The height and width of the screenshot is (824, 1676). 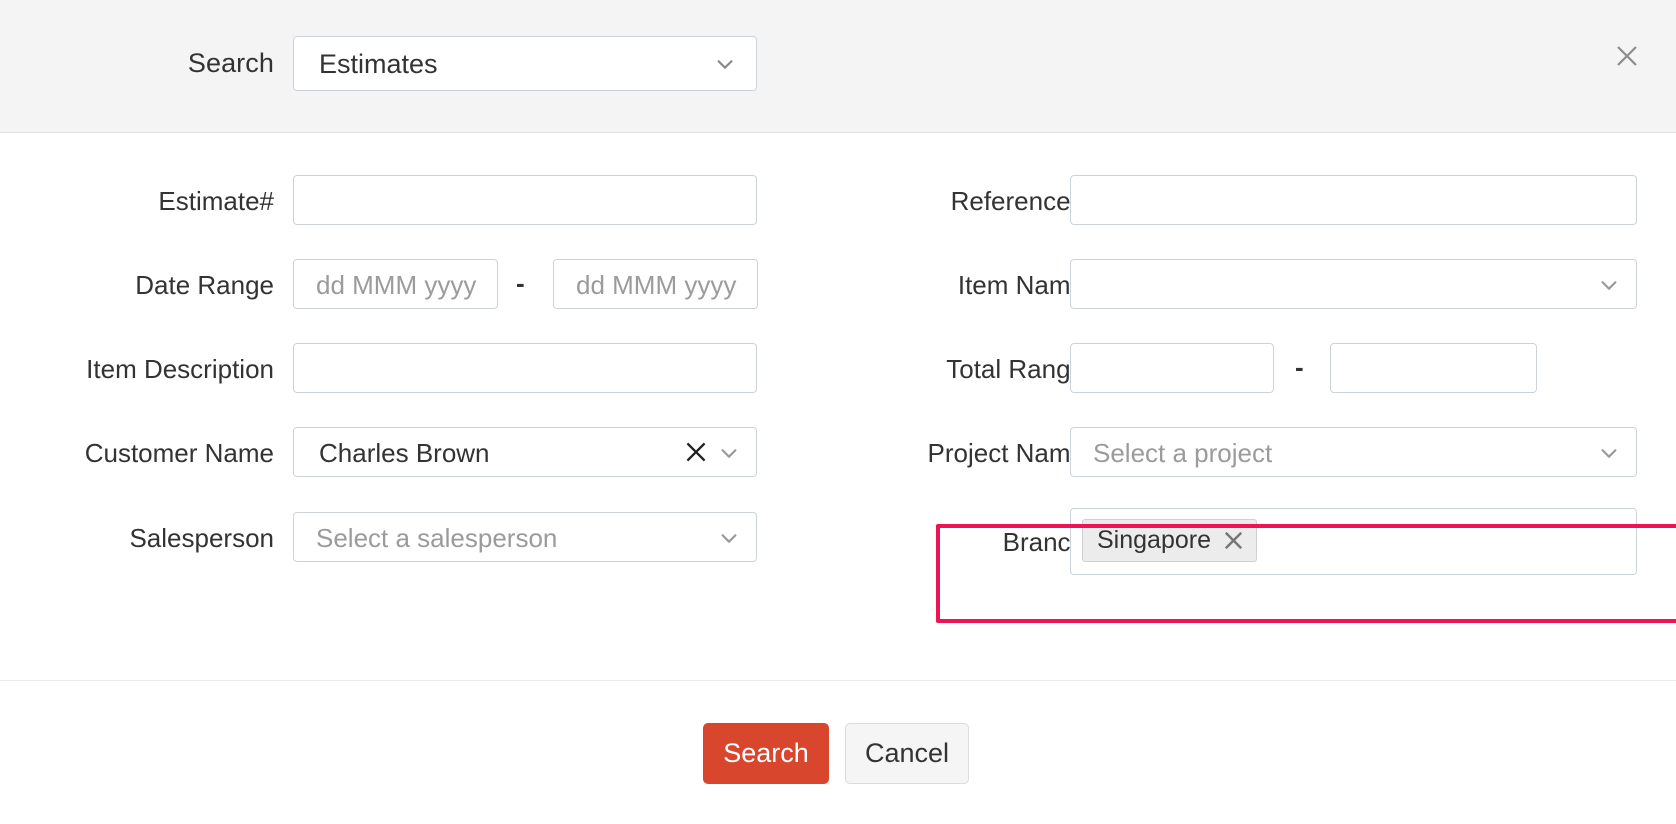 I want to click on branch-multiselect: Singapore, so click(x=1353, y=541).